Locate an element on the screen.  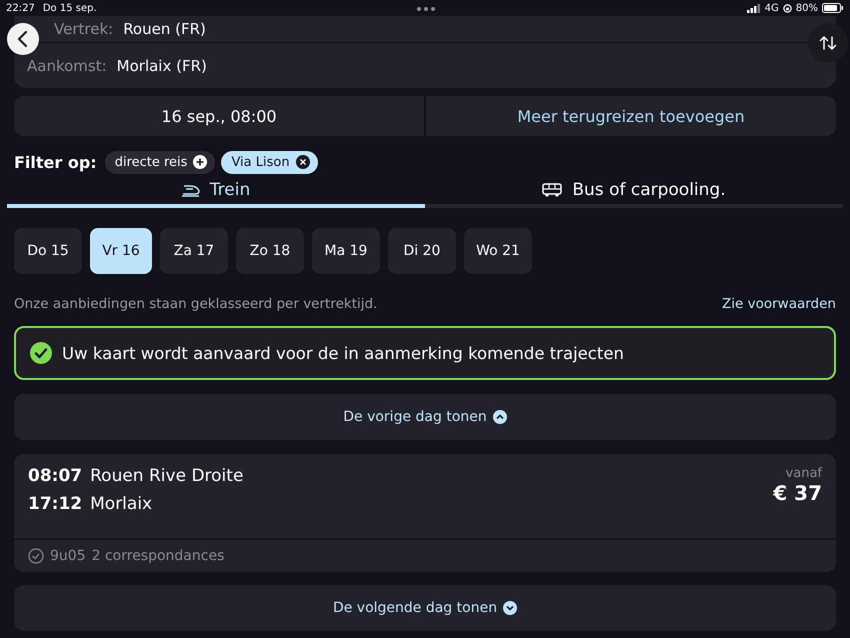
chevron-down-icon is located at coordinates (510, 608).